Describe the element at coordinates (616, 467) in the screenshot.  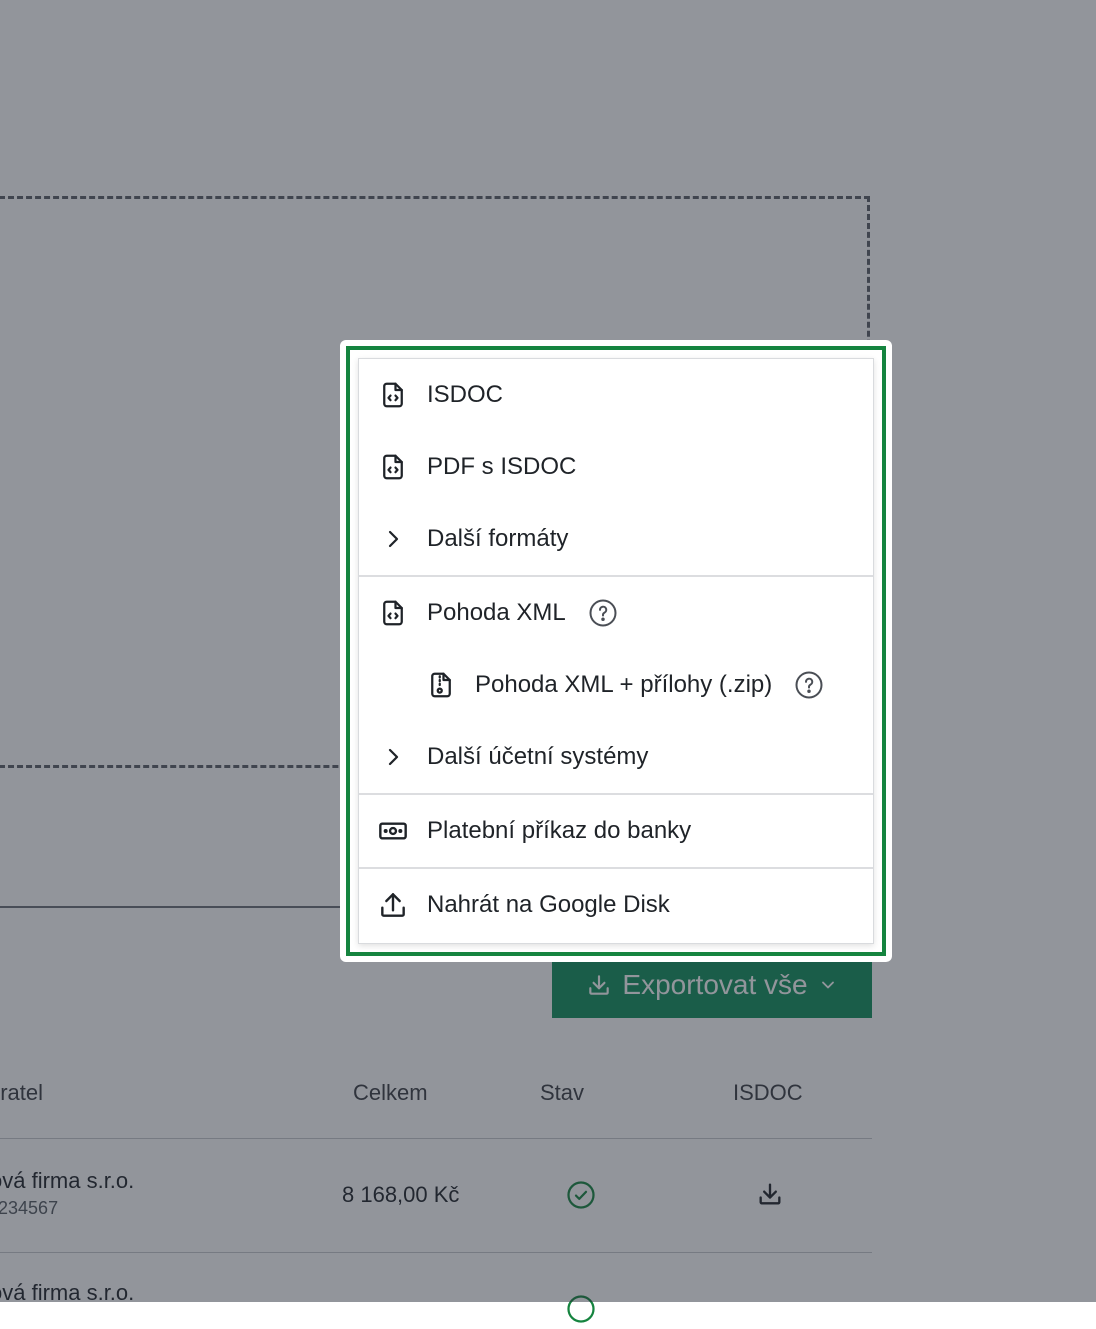
I see `menu-item-pdf-isdoc: PDF s ISDOC` at that location.